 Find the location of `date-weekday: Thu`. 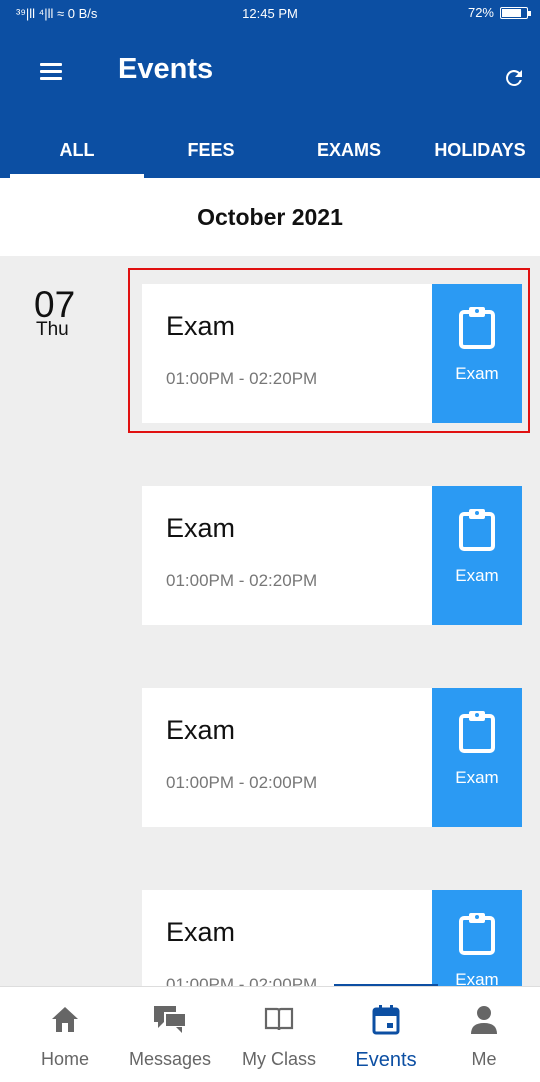

date-weekday: Thu is located at coordinates (52, 329).